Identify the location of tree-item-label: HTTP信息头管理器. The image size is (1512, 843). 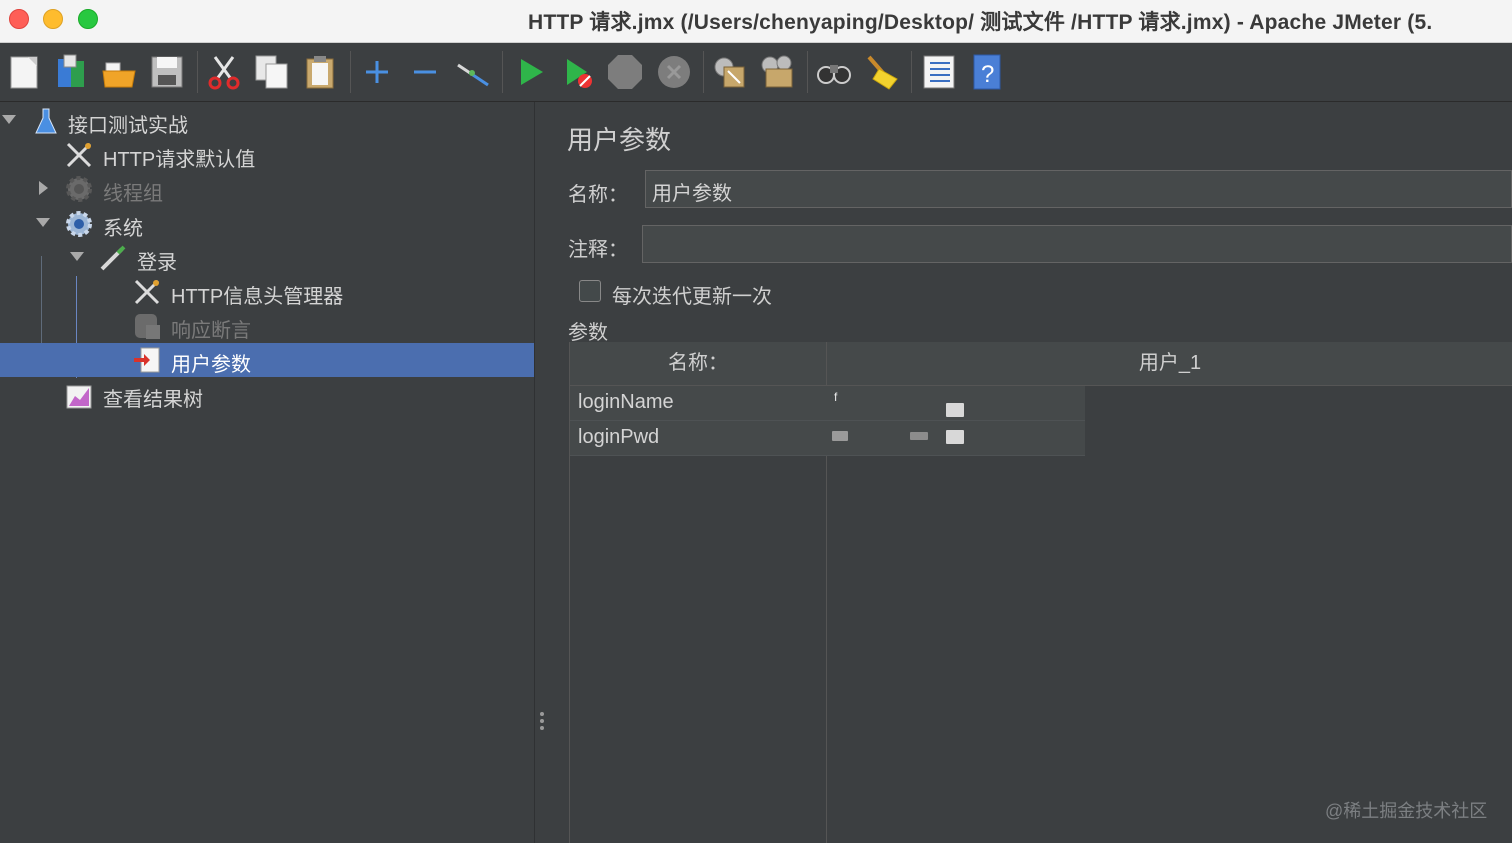
(257, 297).